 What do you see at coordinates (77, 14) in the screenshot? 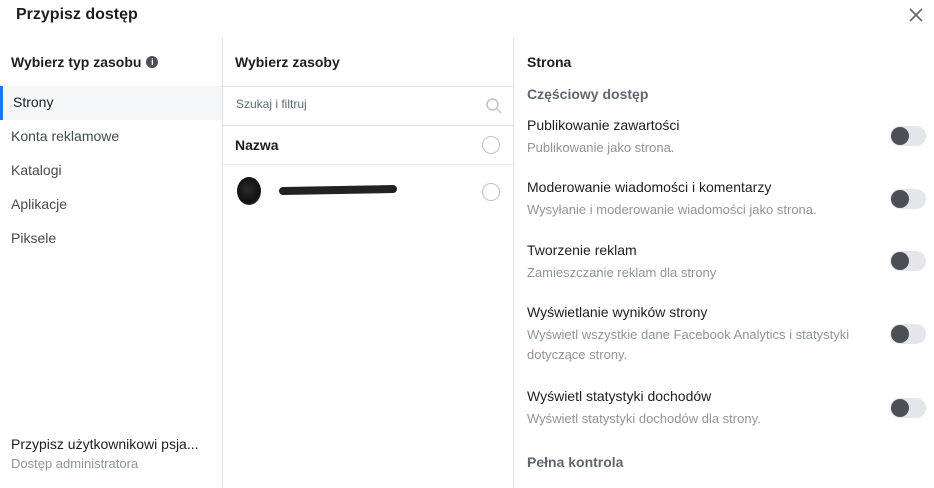
I see `dialog-title: Przypisz dostęp` at bounding box center [77, 14].